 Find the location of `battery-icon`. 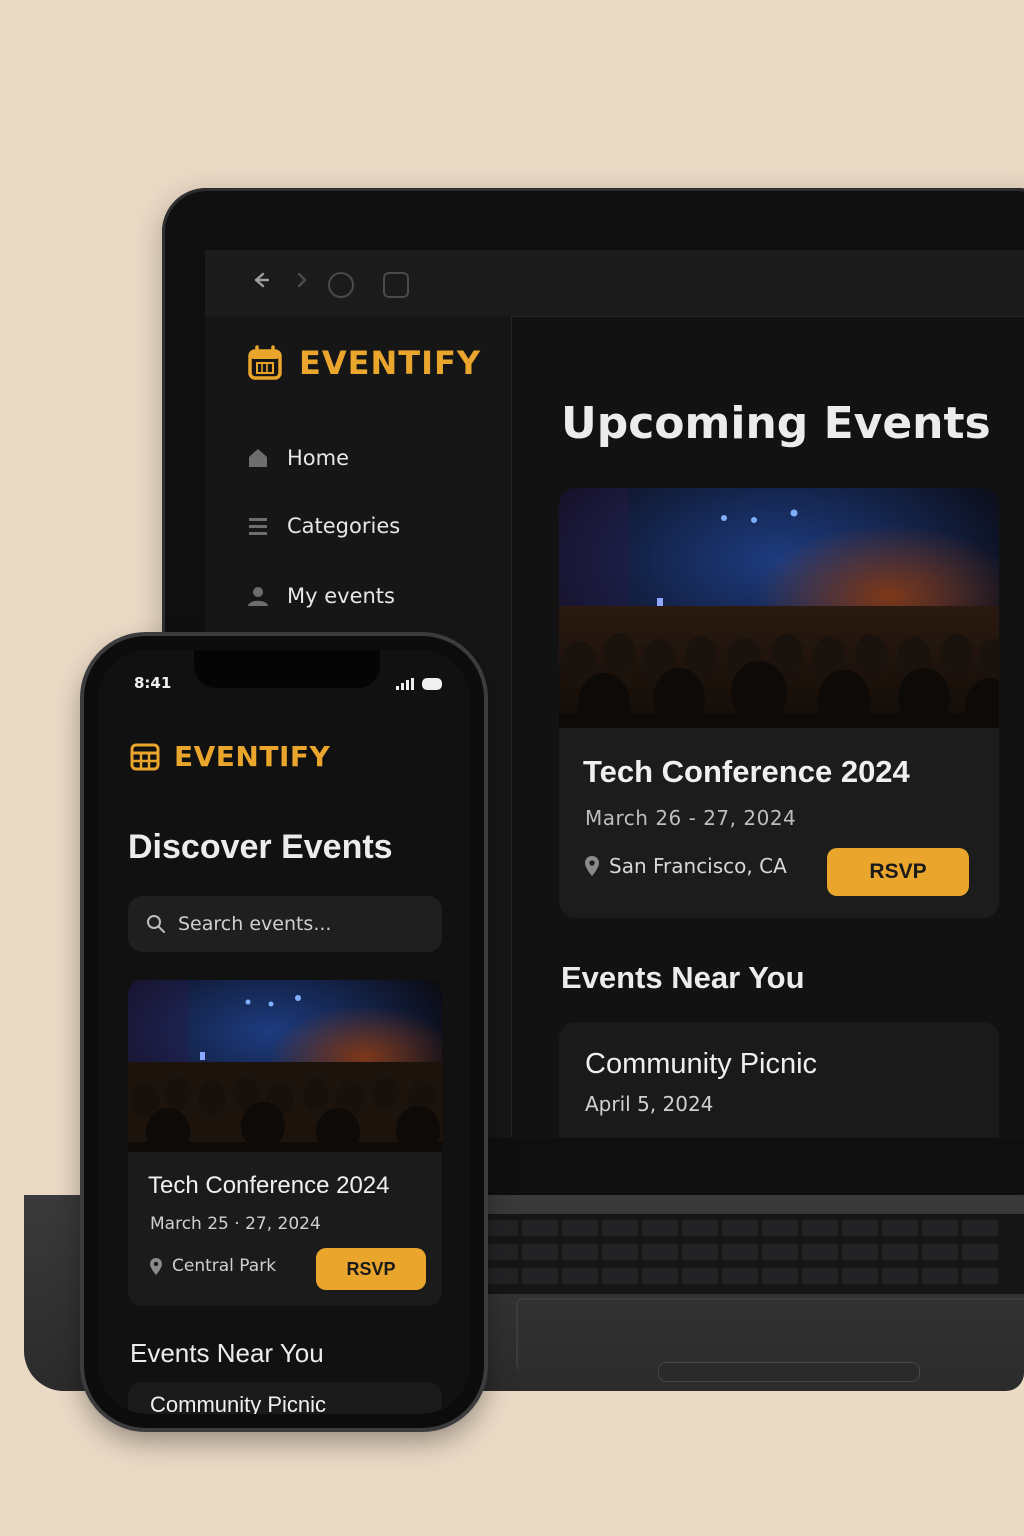

battery-icon is located at coordinates (432, 684).